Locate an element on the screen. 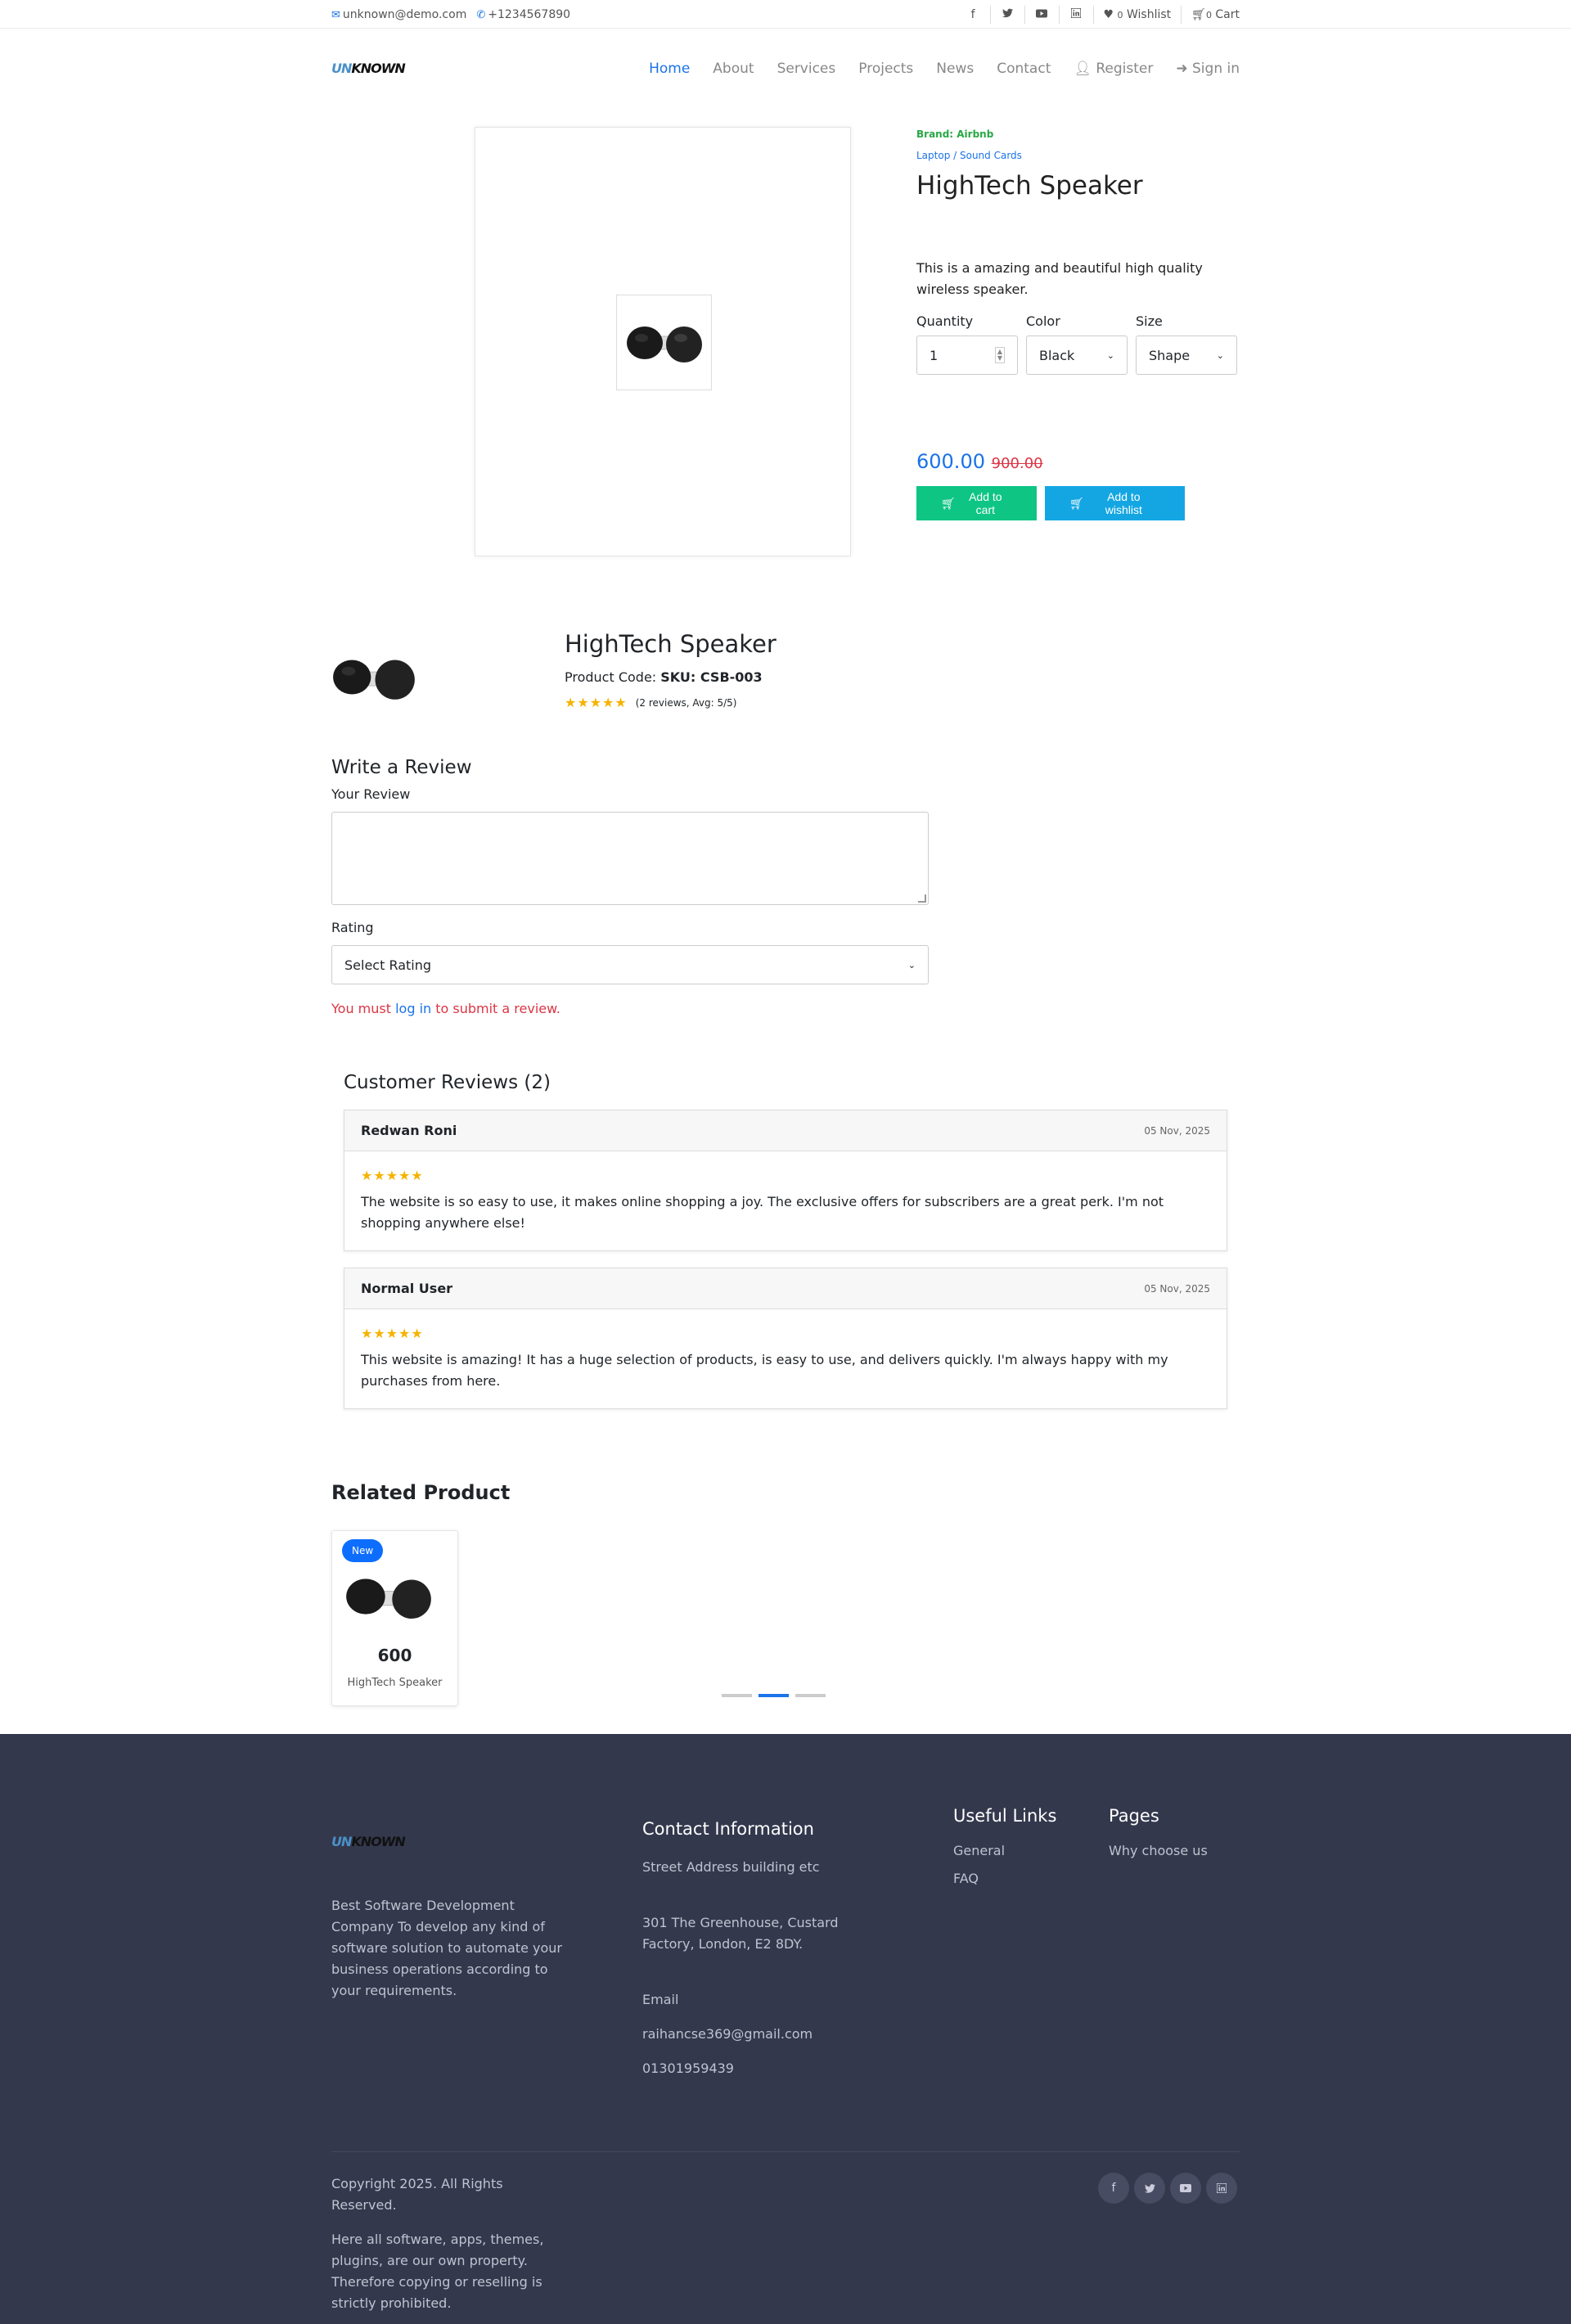 The image size is (1571, 2324). size-select: Shape ⌄ is located at coordinates (1186, 356).